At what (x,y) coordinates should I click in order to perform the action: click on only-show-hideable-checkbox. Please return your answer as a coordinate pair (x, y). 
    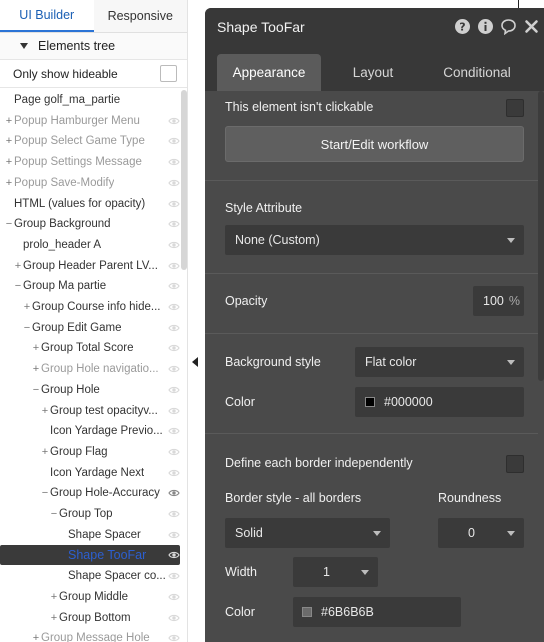
    Looking at the image, I should click on (168, 73).